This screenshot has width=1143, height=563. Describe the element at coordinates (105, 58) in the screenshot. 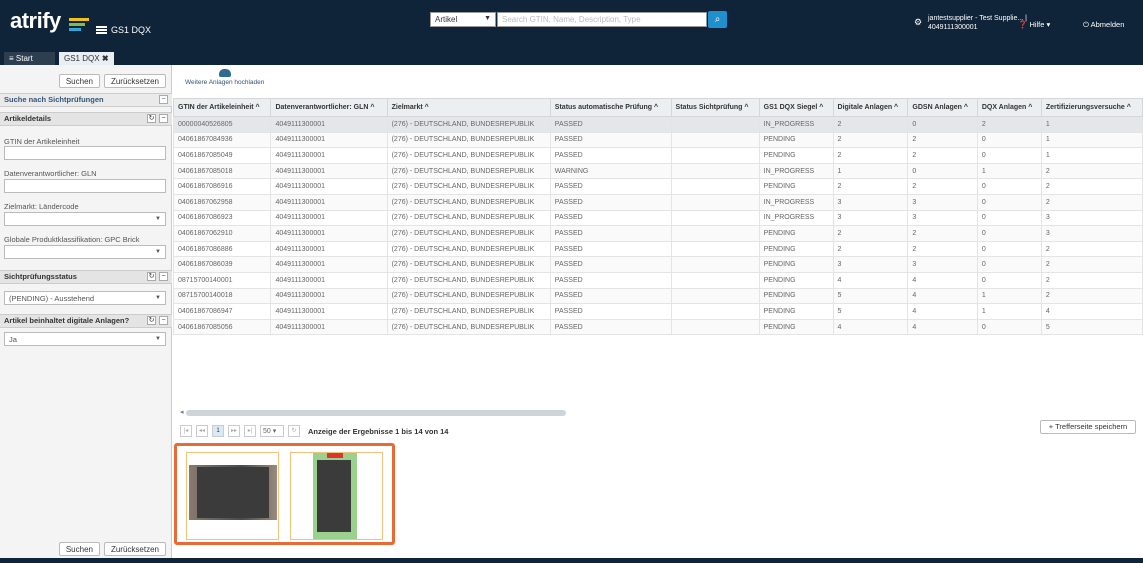

I see `close-icon: ✖` at that location.